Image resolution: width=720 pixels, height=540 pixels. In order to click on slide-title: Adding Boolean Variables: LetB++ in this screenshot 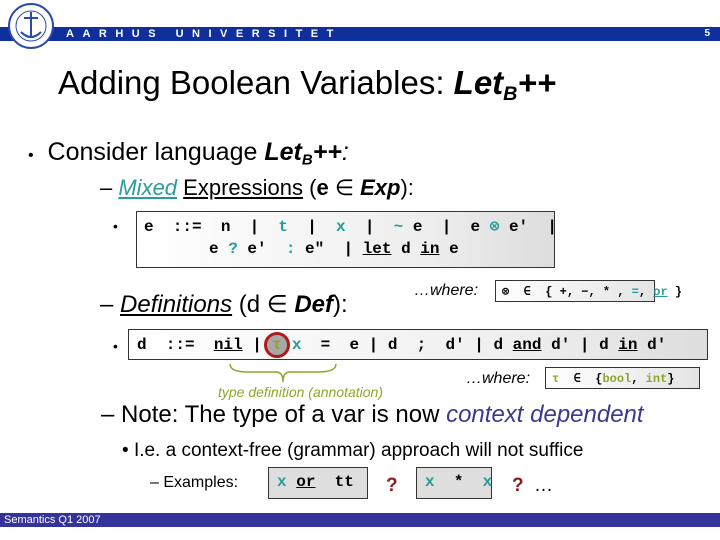, I will do `click(307, 85)`.